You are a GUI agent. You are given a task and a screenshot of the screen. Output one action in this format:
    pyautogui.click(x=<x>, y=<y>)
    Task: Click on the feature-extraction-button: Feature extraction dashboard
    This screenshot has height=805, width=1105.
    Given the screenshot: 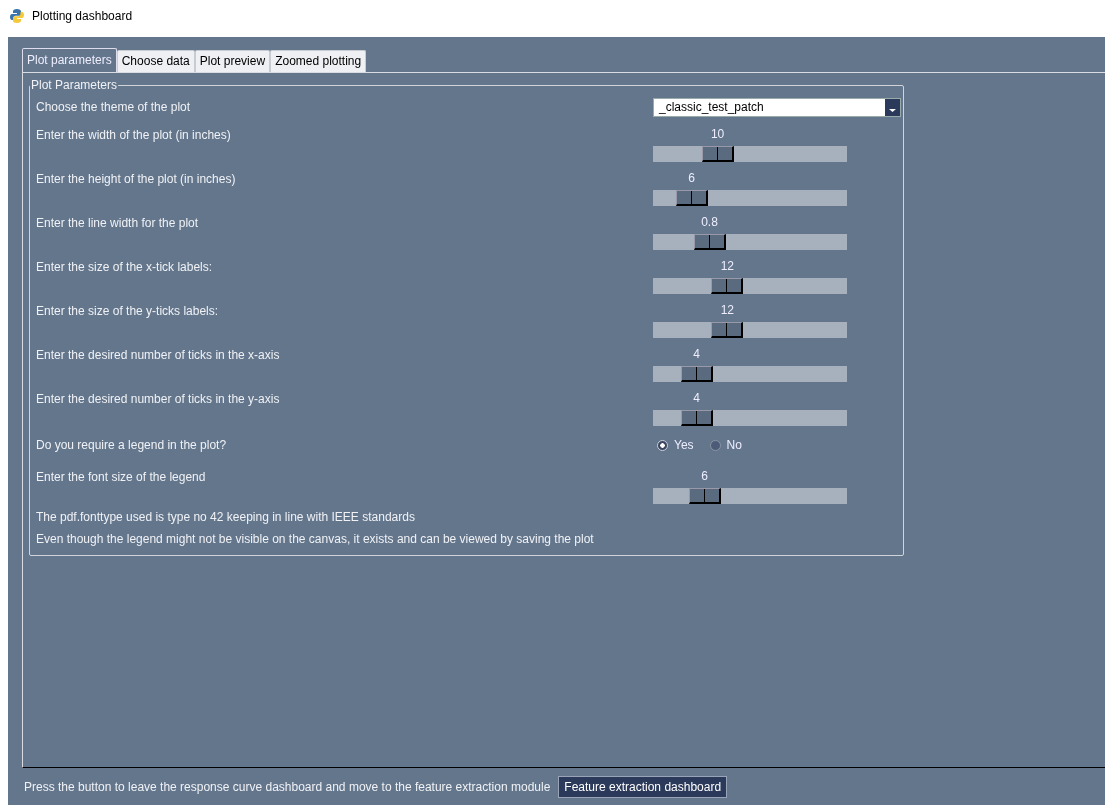 What is the action you would take?
    pyautogui.click(x=643, y=786)
    